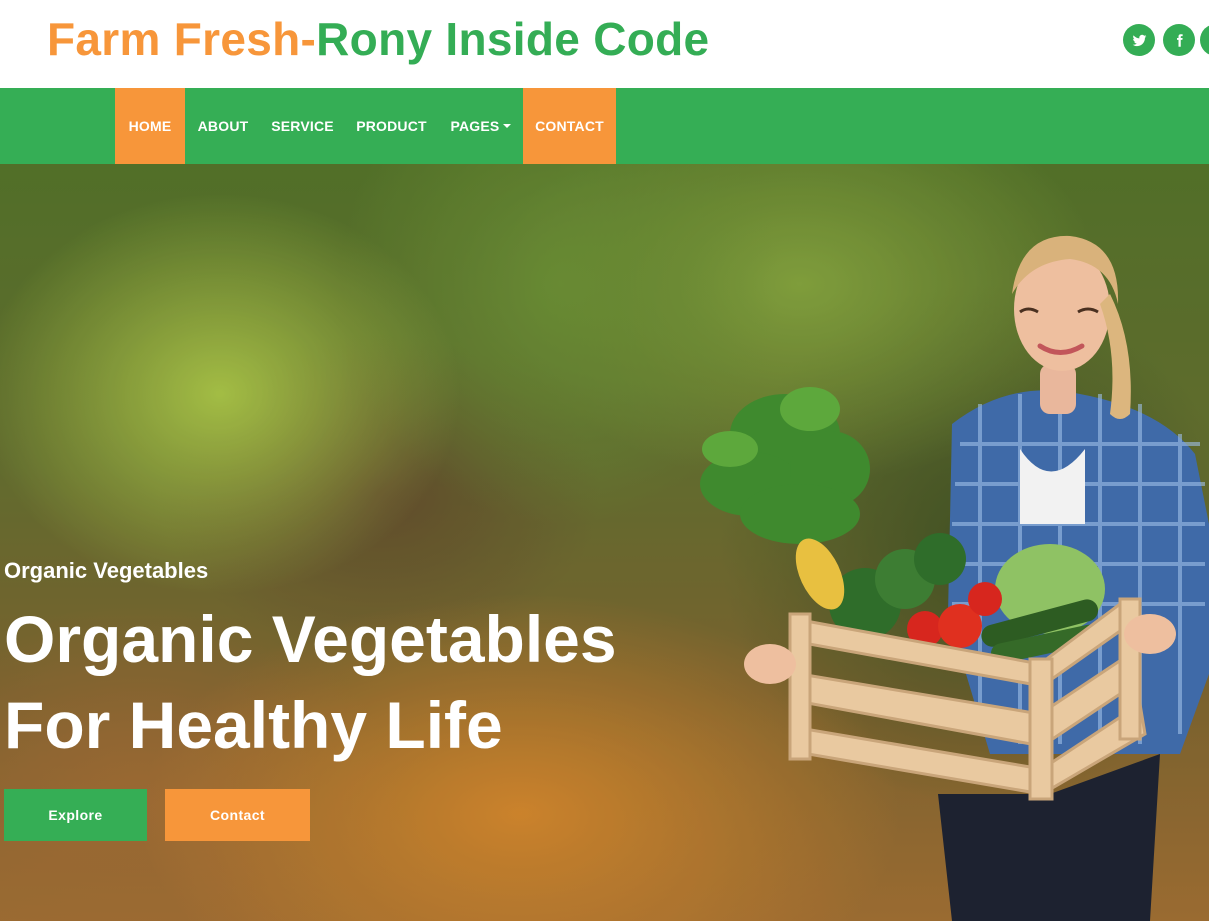 The width and height of the screenshot is (1209, 921). What do you see at coordinates (237, 815) in the screenshot?
I see `contact-button: Contact` at bounding box center [237, 815].